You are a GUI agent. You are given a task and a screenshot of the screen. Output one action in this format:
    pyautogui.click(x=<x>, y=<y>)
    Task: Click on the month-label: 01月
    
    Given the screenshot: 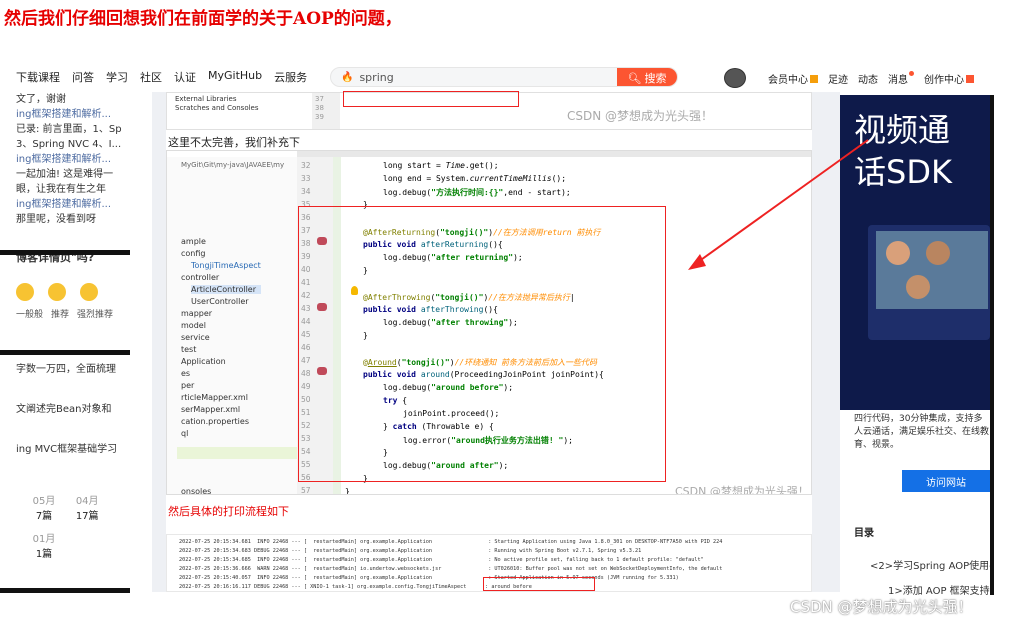 What is the action you would take?
    pyautogui.click(x=44, y=539)
    